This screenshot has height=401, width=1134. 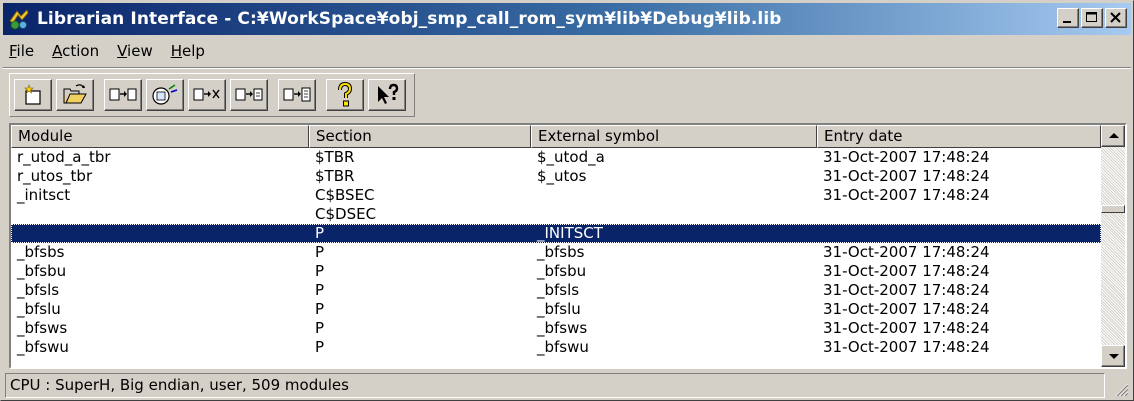 I want to click on minimize-button, so click(x=1068, y=18).